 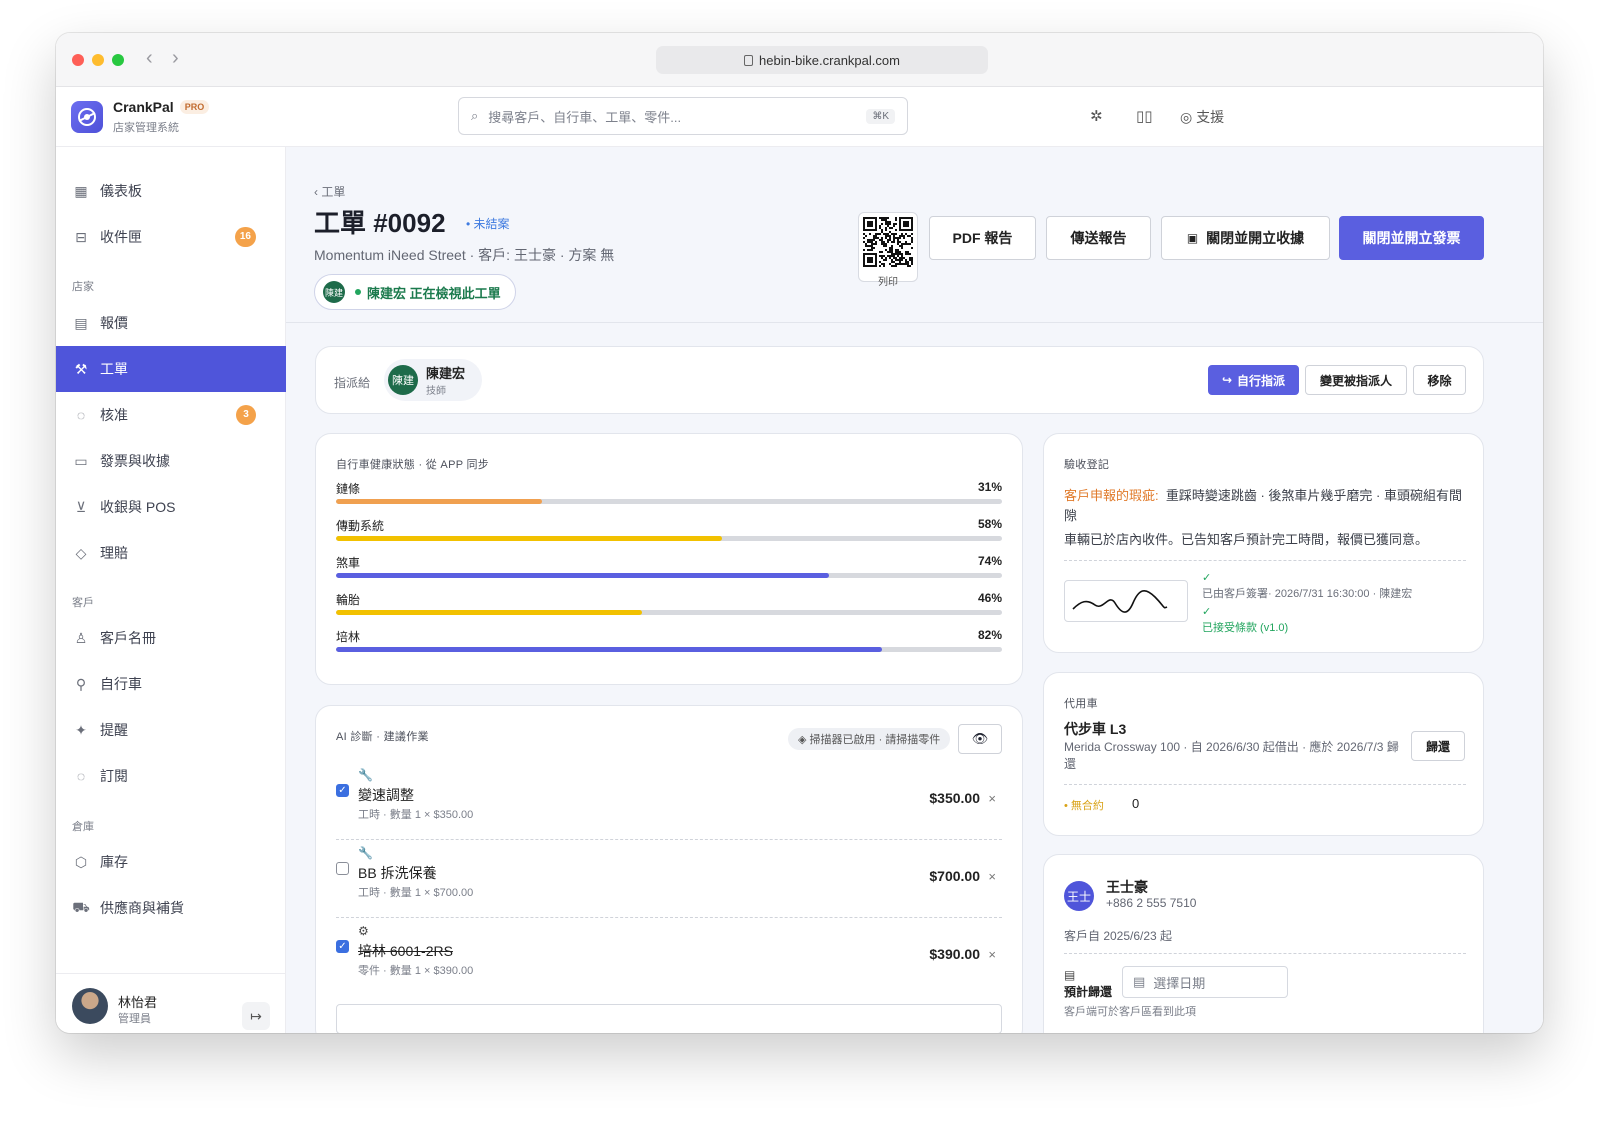 What do you see at coordinates (386, 795) in the screenshot?
I see `job-name: 變速調整` at bounding box center [386, 795].